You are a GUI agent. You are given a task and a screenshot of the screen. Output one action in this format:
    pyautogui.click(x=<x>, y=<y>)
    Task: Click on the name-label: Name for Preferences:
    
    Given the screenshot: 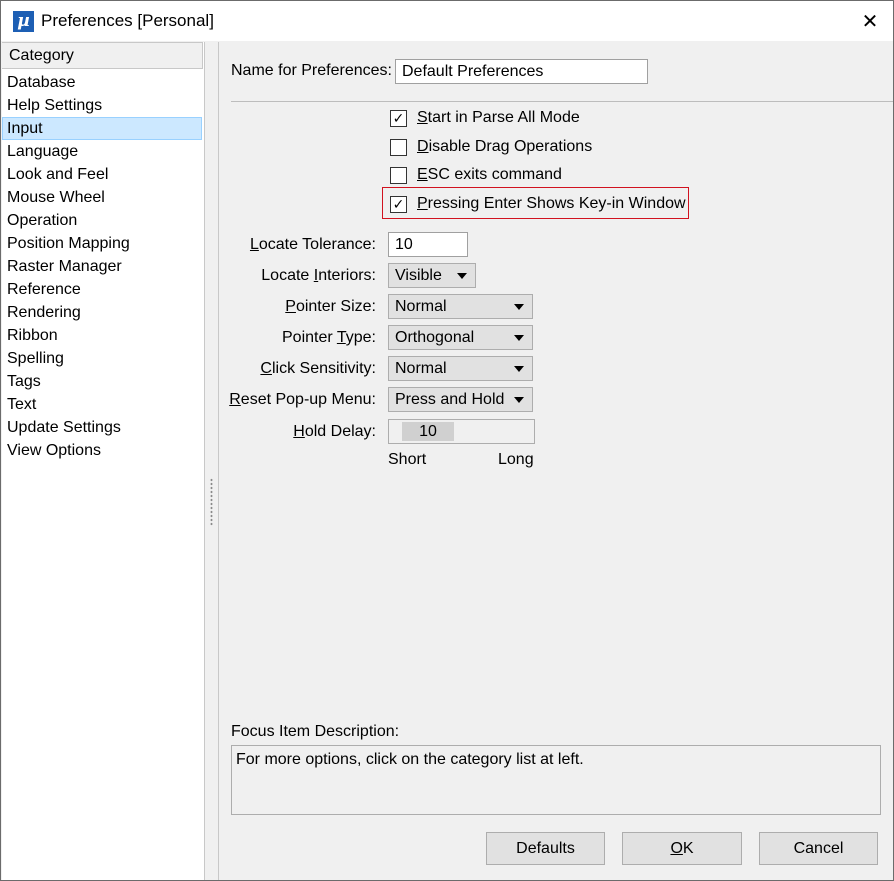 What is the action you would take?
    pyautogui.click(x=311, y=70)
    